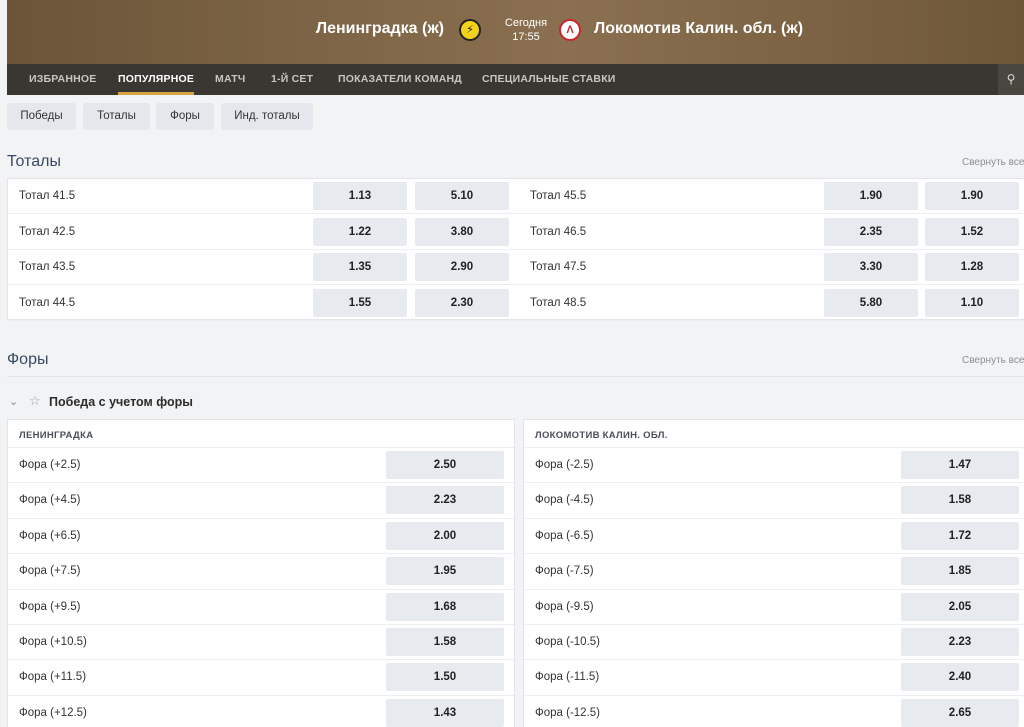 This screenshot has height=727, width=1024. I want to click on handicap-label: Фора (-9.5), so click(564, 606).